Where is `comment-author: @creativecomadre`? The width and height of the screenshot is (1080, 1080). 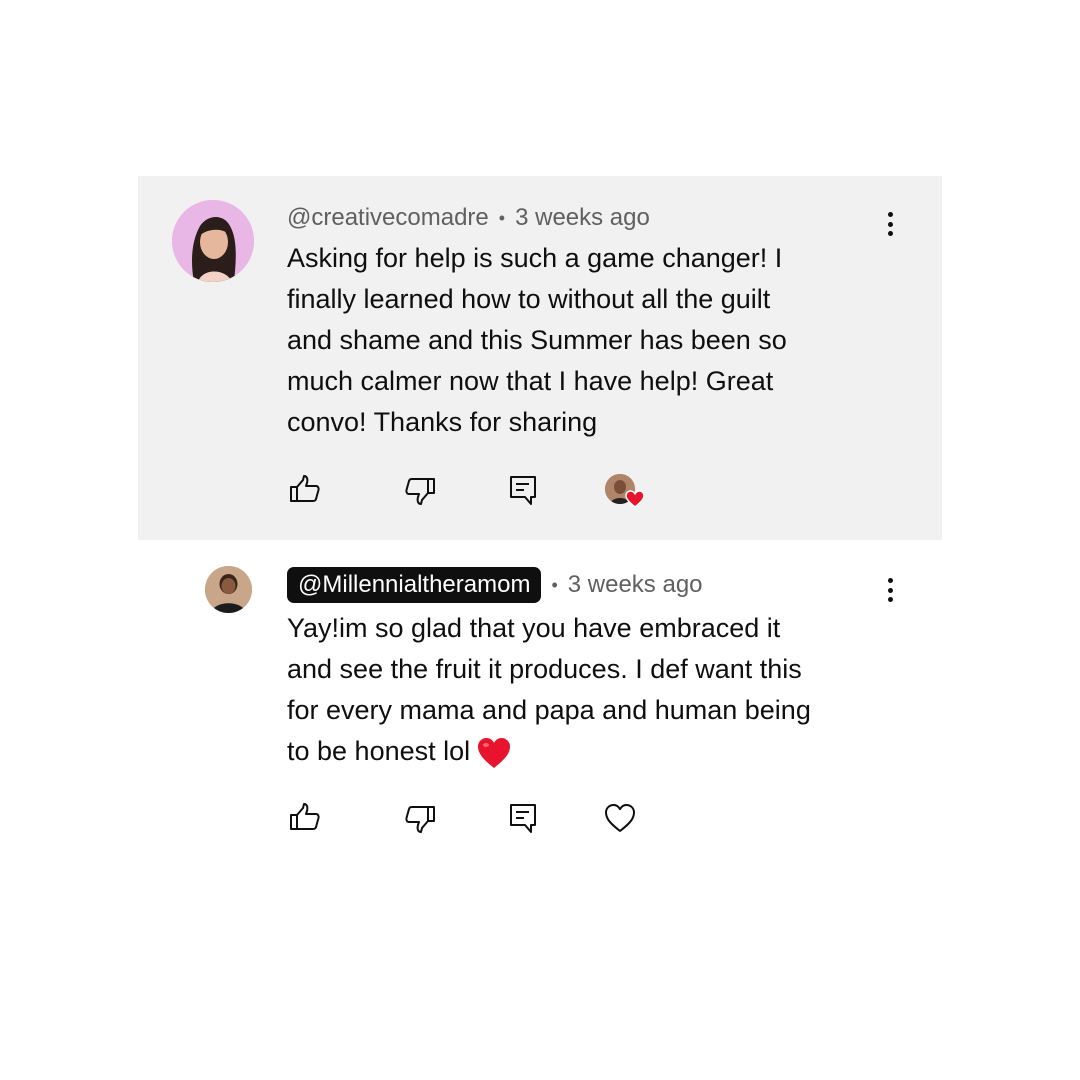
comment-author: @creativecomadre is located at coordinates (388, 218).